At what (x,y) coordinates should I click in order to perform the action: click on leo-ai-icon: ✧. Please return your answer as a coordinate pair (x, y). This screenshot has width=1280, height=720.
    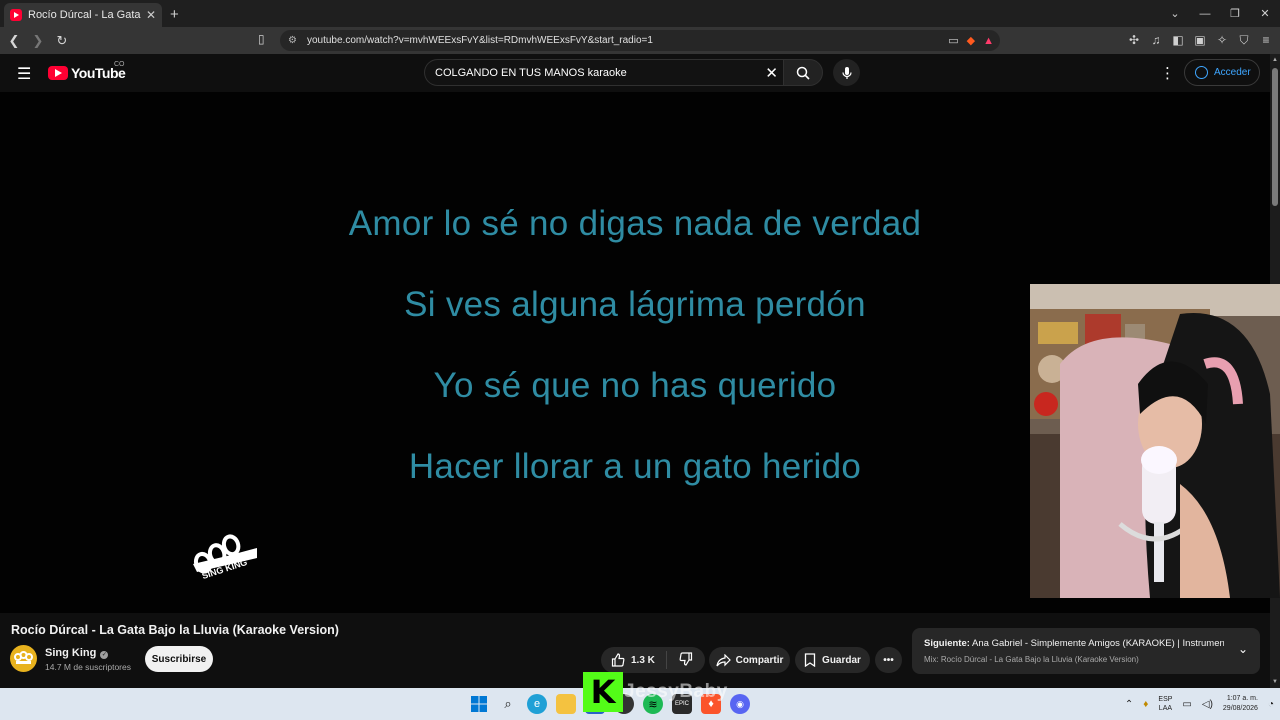
    Looking at the image, I should click on (1222, 40).